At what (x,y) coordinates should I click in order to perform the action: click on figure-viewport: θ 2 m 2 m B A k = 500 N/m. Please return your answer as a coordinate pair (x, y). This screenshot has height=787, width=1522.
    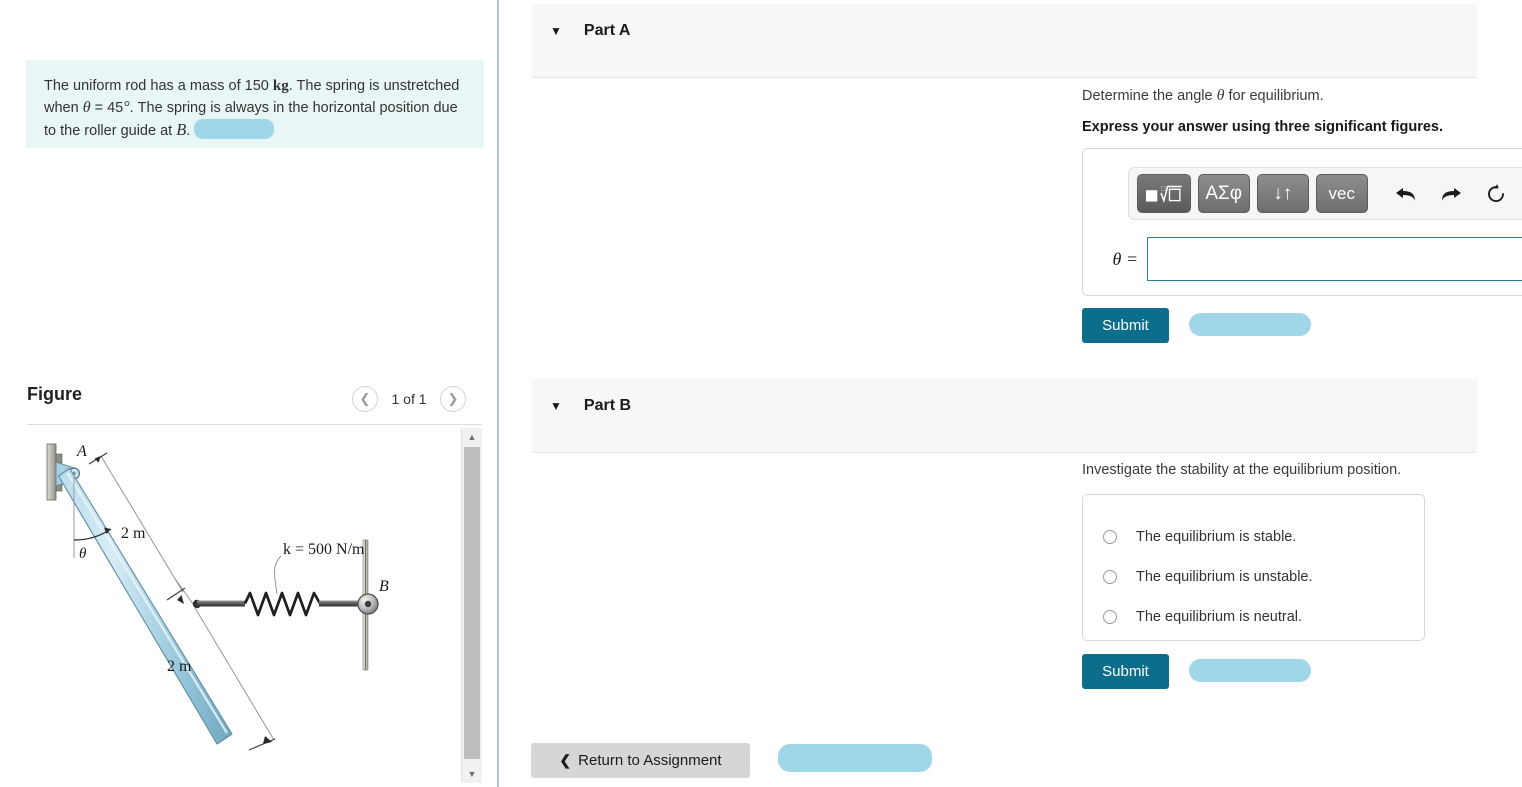
    Looking at the image, I should click on (243, 605).